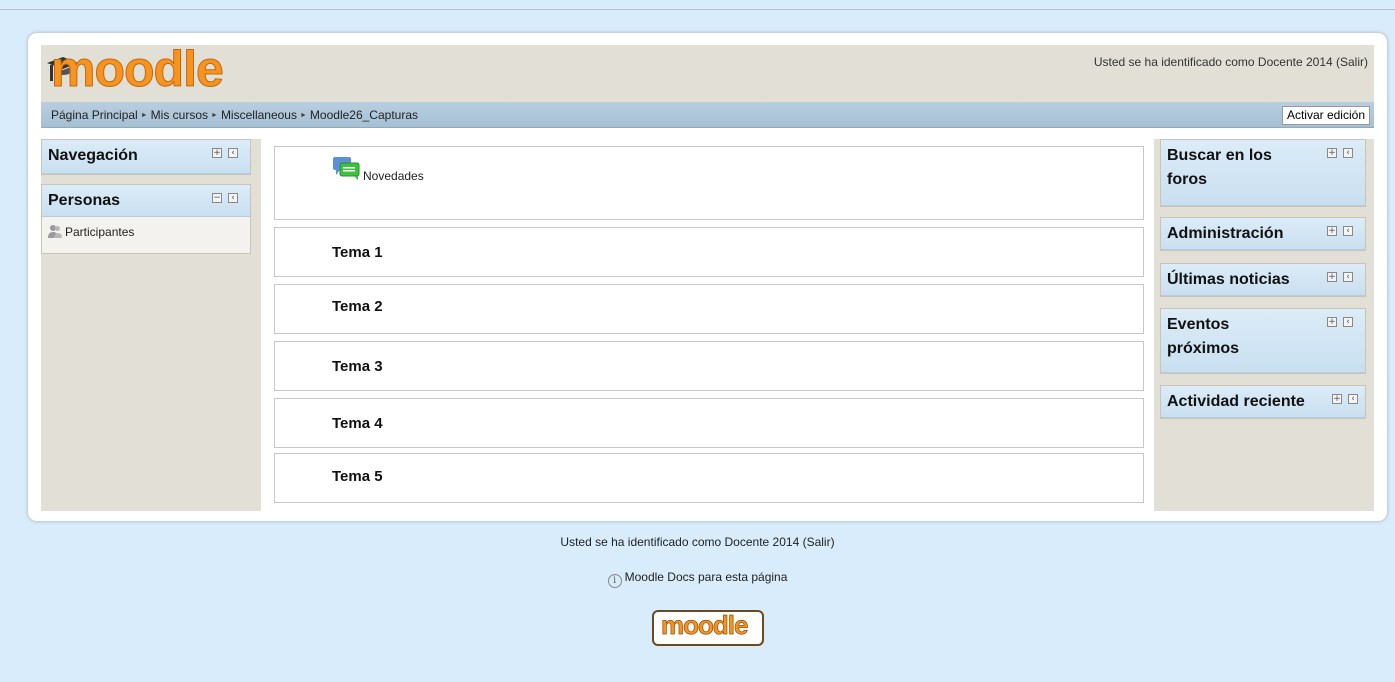  What do you see at coordinates (146, 201) in the screenshot?
I see `block-header: Personas − ‹` at bounding box center [146, 201].